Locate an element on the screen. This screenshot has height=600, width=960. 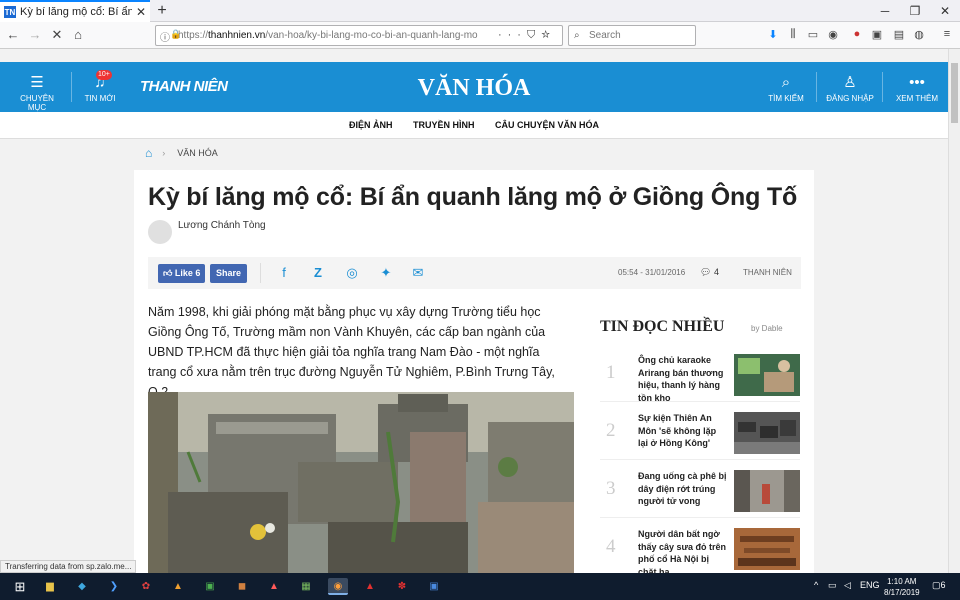
more-button: ••• XEM THÊM is located at coordinates (917, 87).